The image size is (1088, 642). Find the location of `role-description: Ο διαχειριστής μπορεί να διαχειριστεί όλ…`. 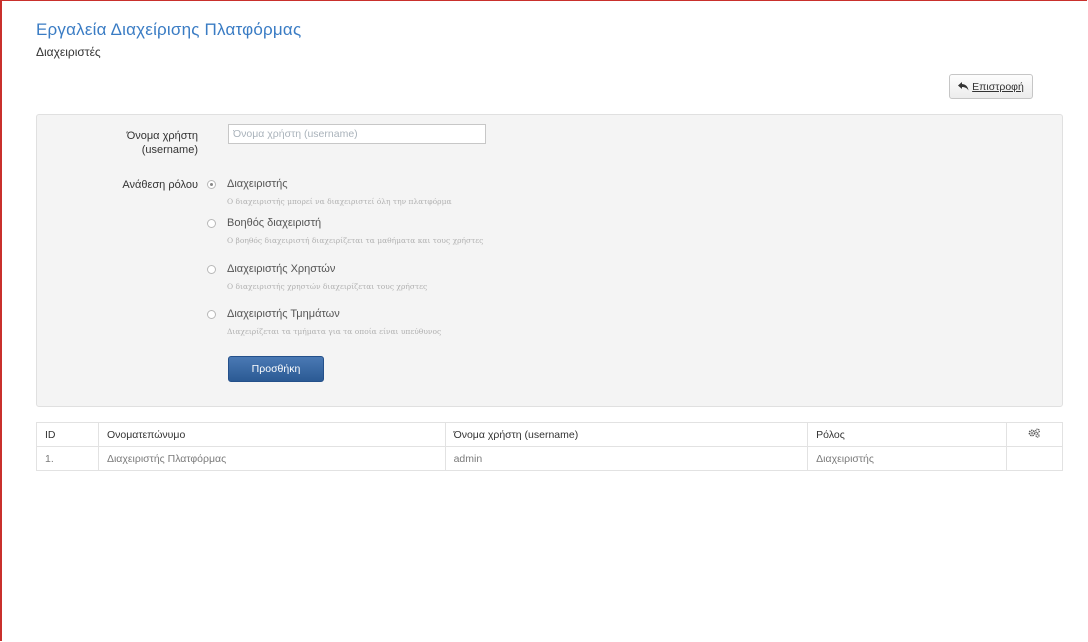

role-description: Ο διαχειριστής μπορεί να διαχειριστεί όλ… is located at coordinates (339, 201).